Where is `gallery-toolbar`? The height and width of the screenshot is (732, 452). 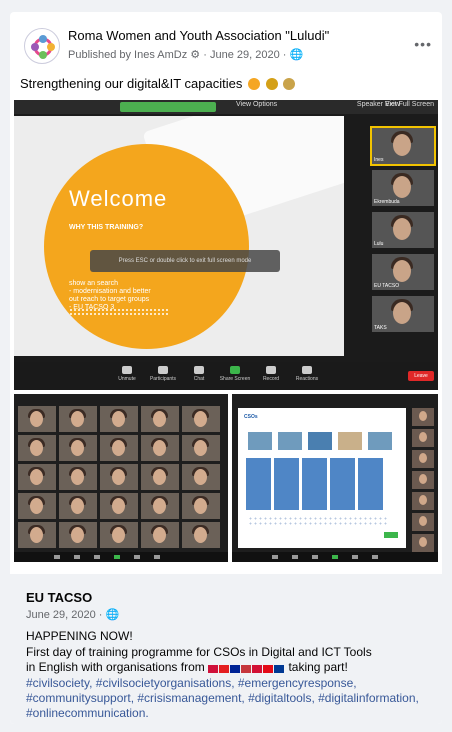
gallery-toolbar is located at coordinates (121, 557).